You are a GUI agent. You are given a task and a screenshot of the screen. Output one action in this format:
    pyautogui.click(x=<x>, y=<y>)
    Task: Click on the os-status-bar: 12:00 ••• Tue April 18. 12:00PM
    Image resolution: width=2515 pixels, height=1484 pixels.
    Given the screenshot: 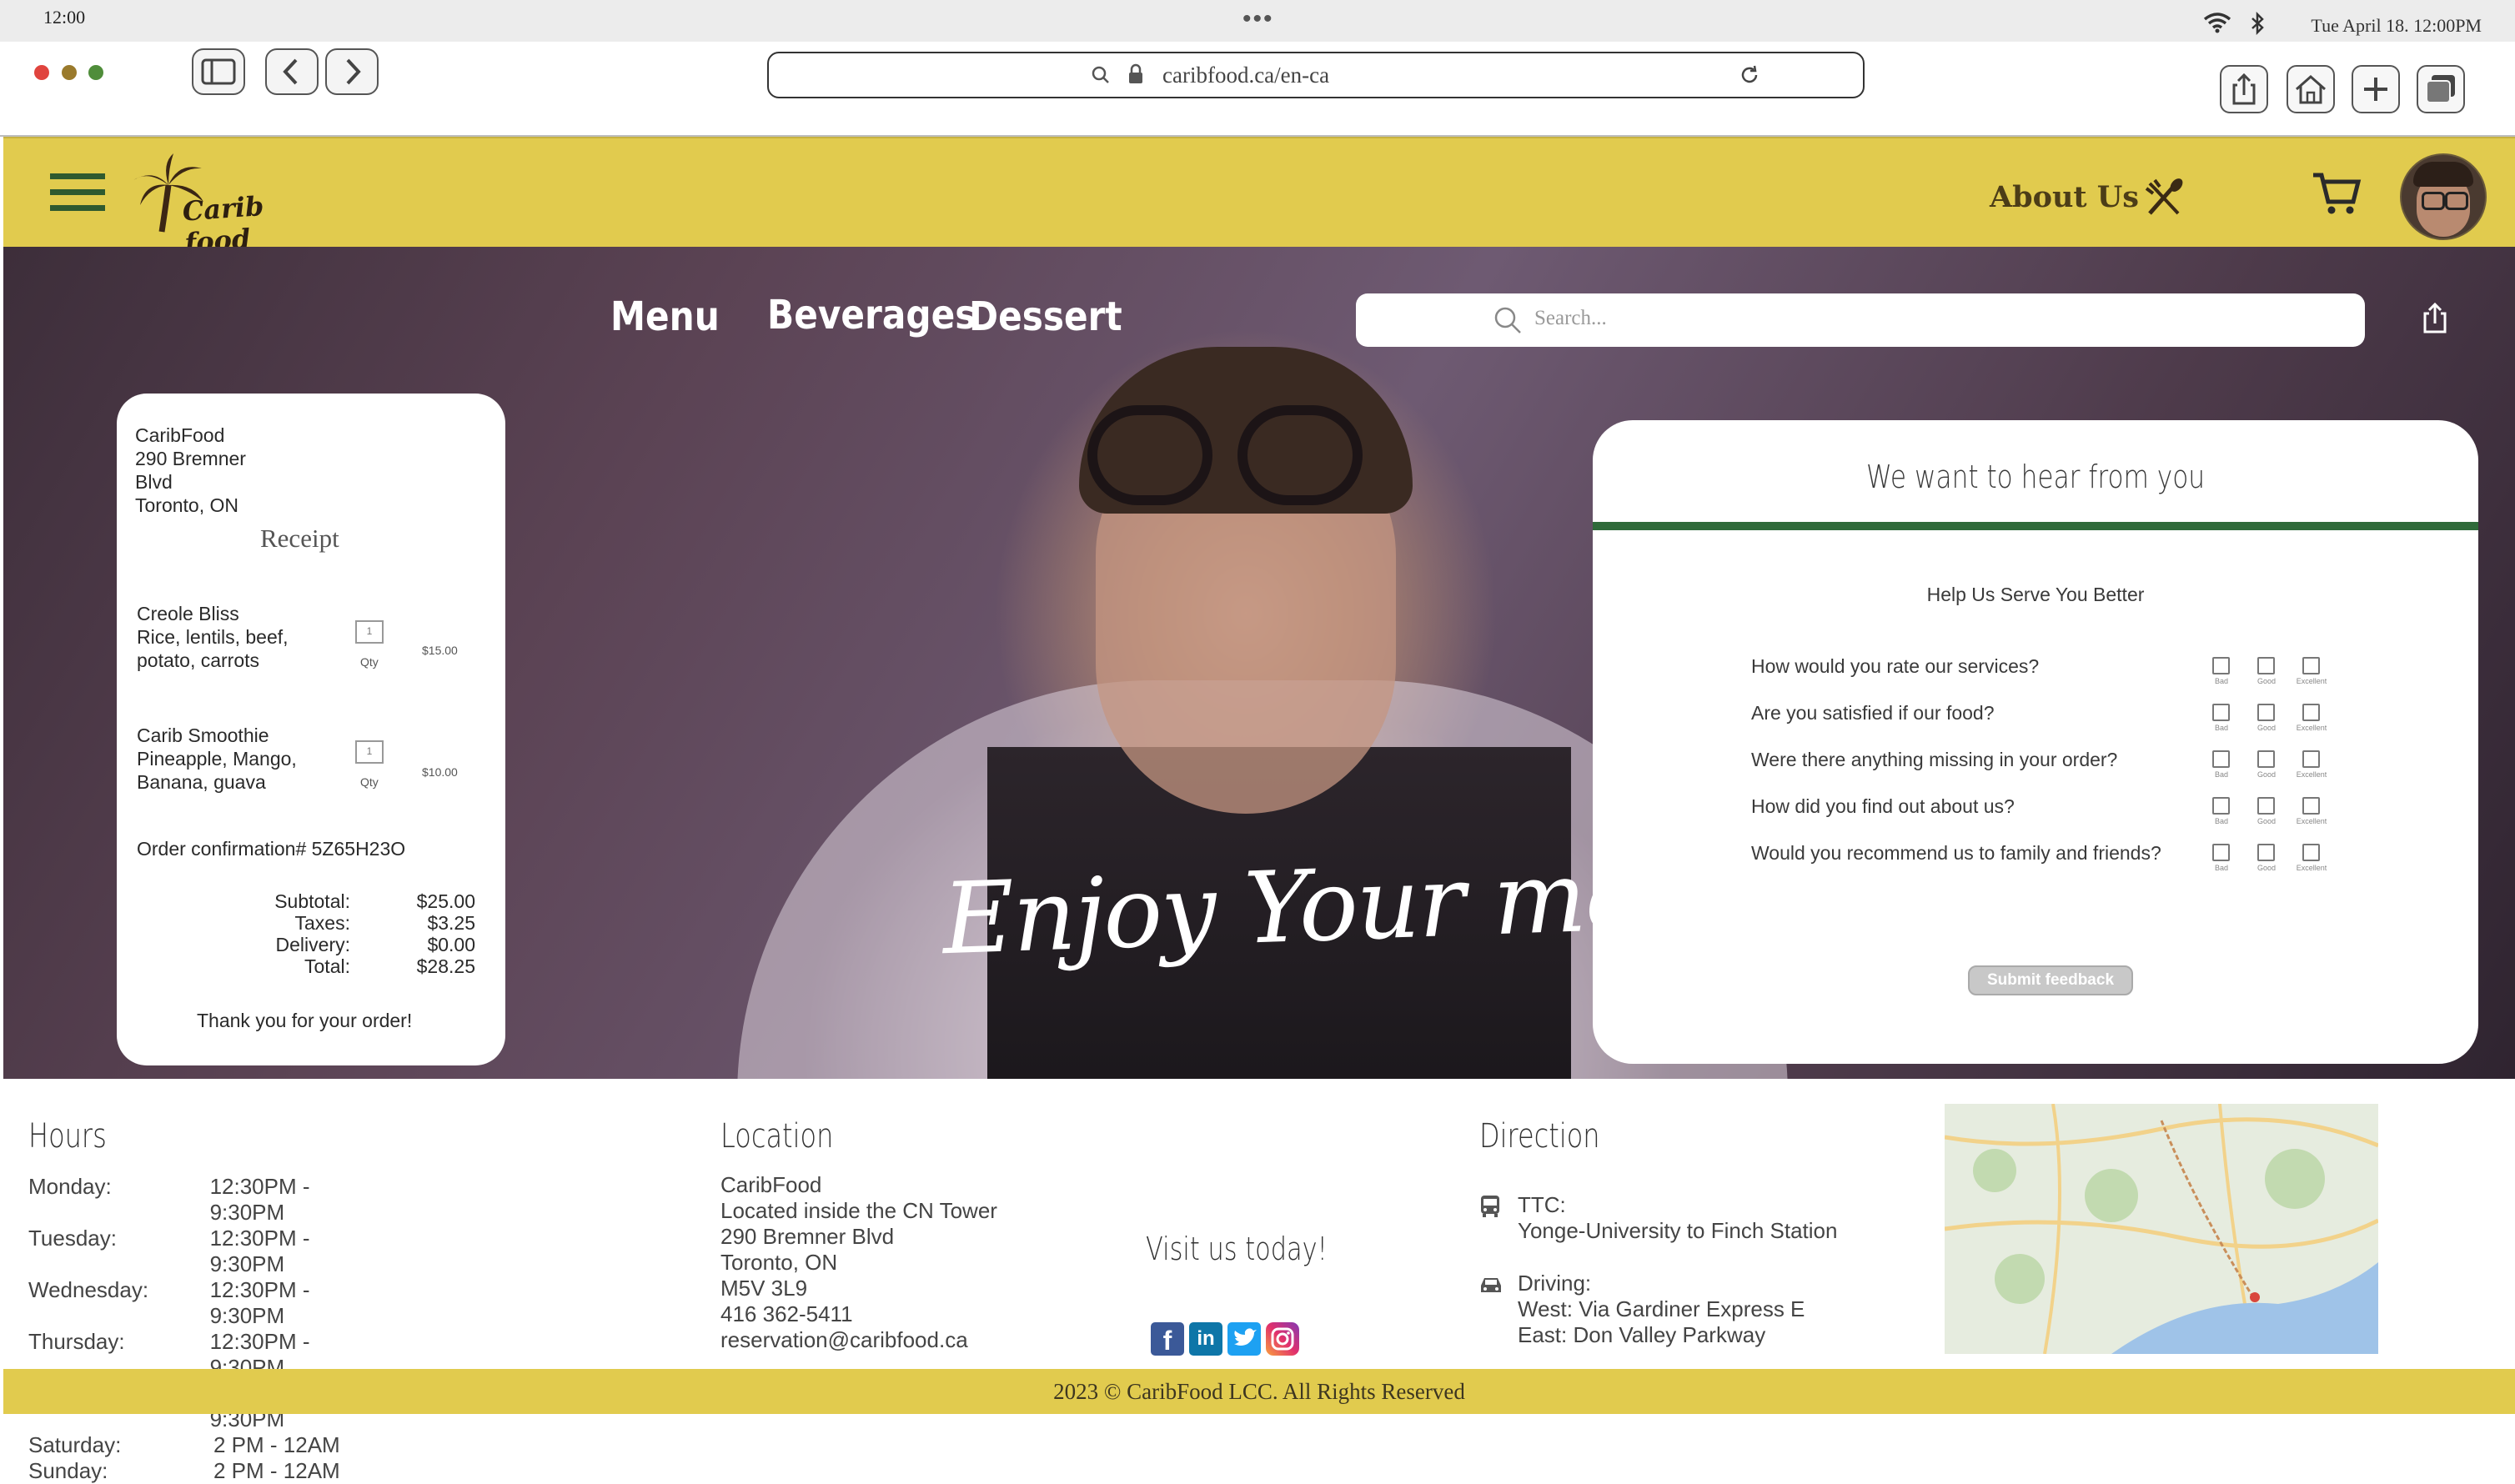 What is the action you would take?
    pyautogui.click(x=1257, y=21)
    